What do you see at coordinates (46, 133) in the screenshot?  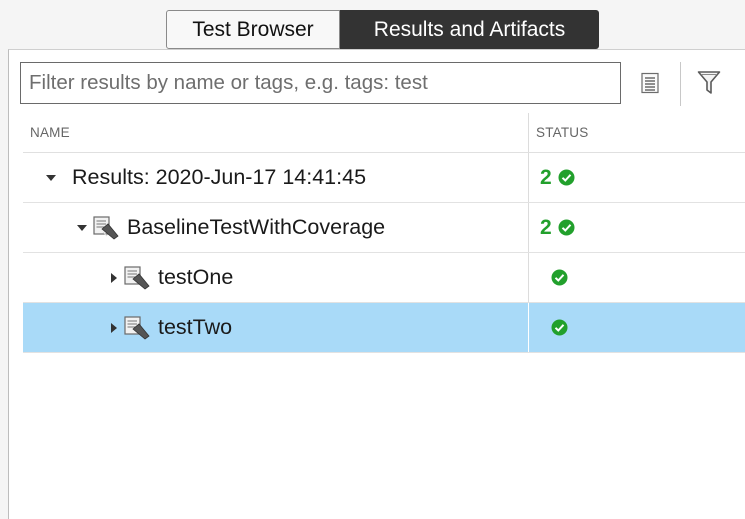 I see `column-header-name: NAME` at bounding box center [46, 133].